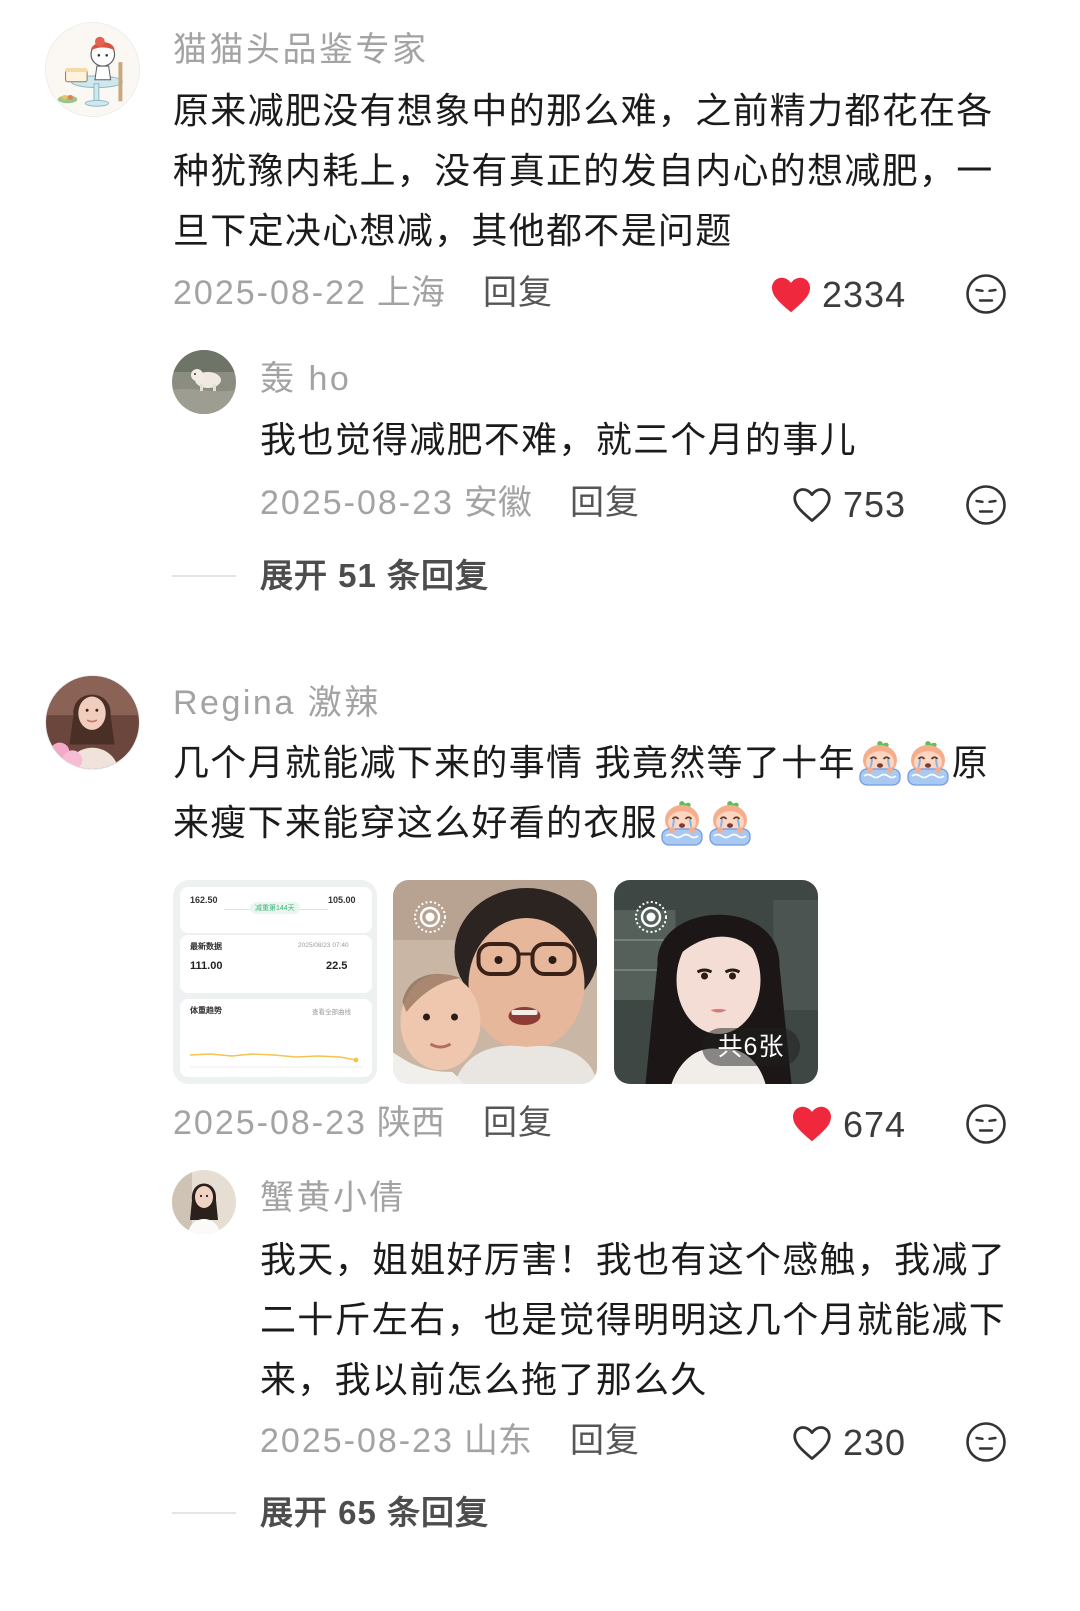 The image size is (1080, 1611). What do you see at coordinates (415, 822) in the screenshot?
I see `comment-text-segment: 来瘦下来能穿这么好看的衣服` at bounding box center [415, 822].